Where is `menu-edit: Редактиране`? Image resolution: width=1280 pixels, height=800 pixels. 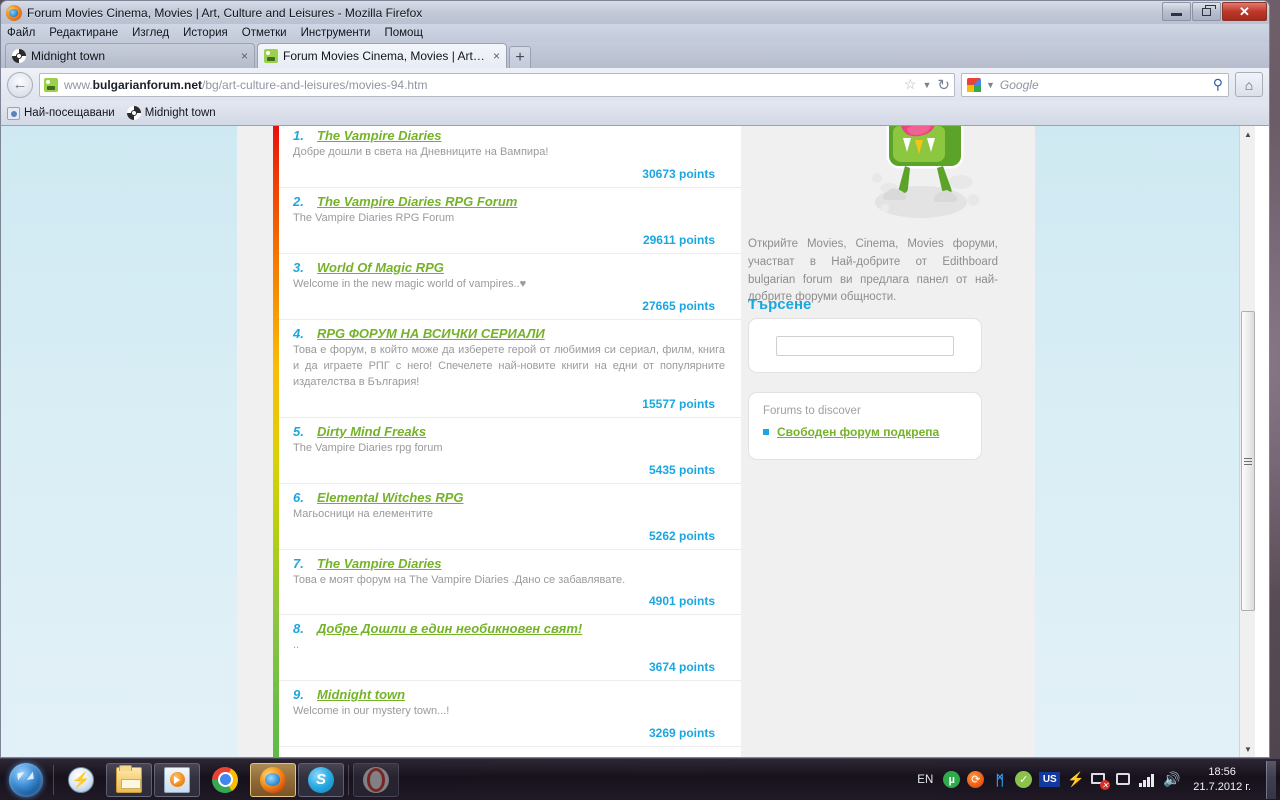
menu-edit: Редактиране is located at coordinates (83, 33).